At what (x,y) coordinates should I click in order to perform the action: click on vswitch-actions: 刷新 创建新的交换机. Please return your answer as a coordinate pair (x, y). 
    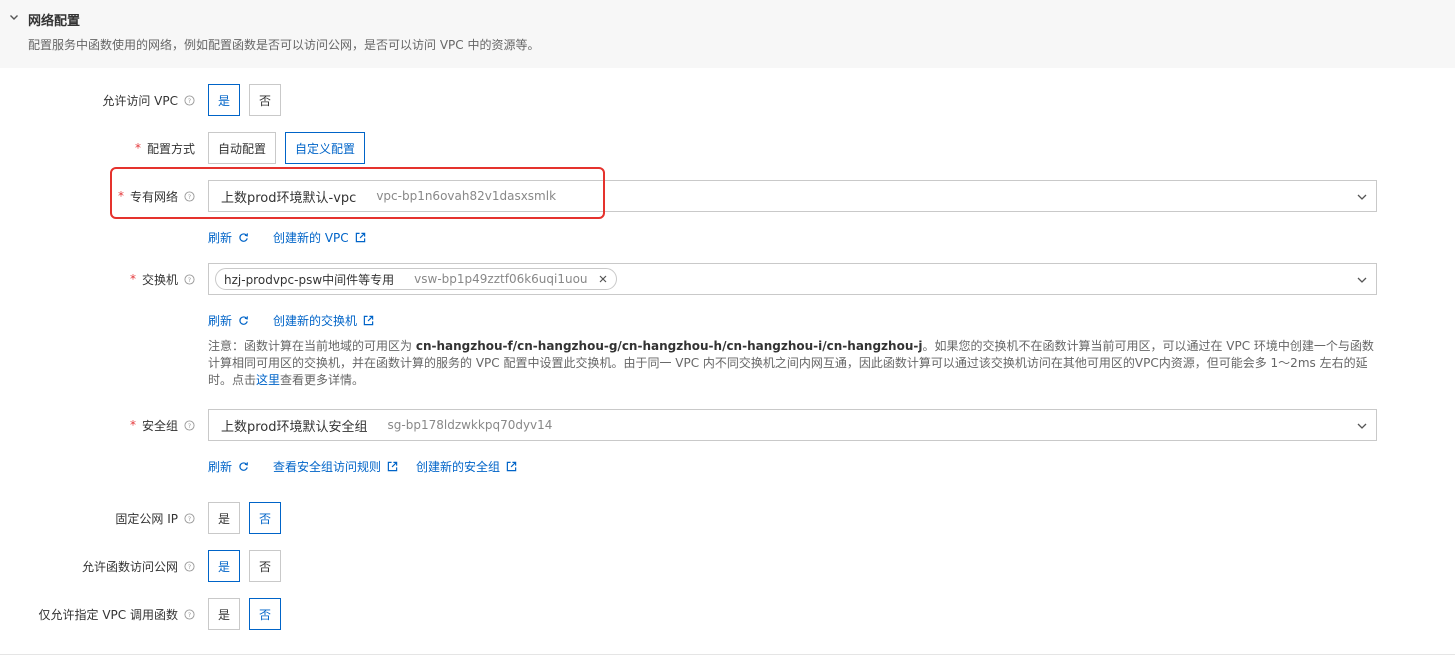
    Looking at the image, I should click on (303, 320).